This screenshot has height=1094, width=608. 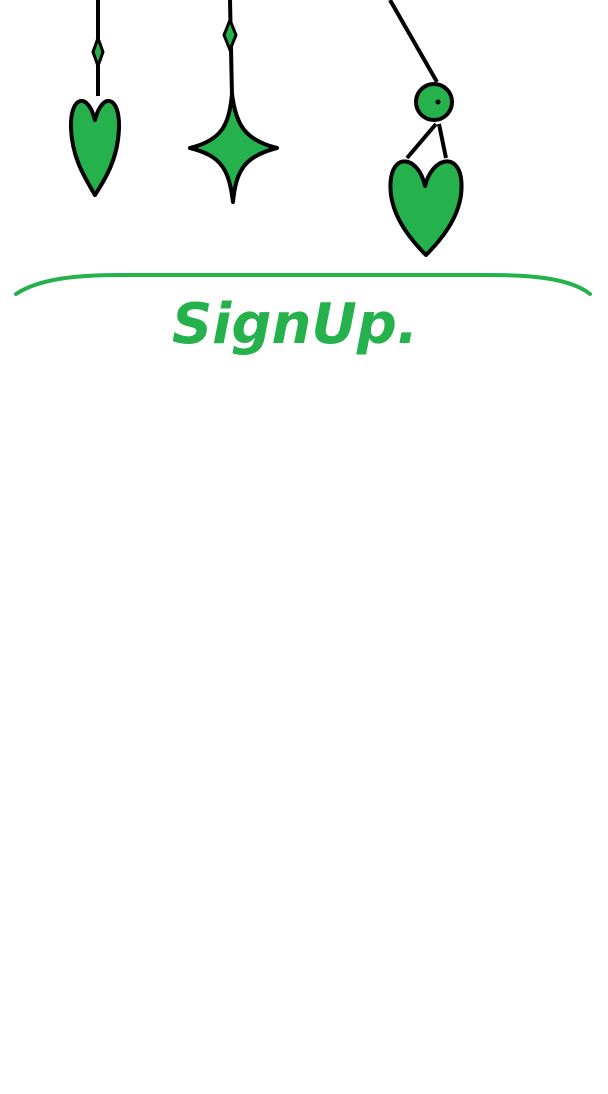 What do you see at coordinates (442, 141) in the screenshot?
I see `string-right-b` at bounding box center [442, 141].